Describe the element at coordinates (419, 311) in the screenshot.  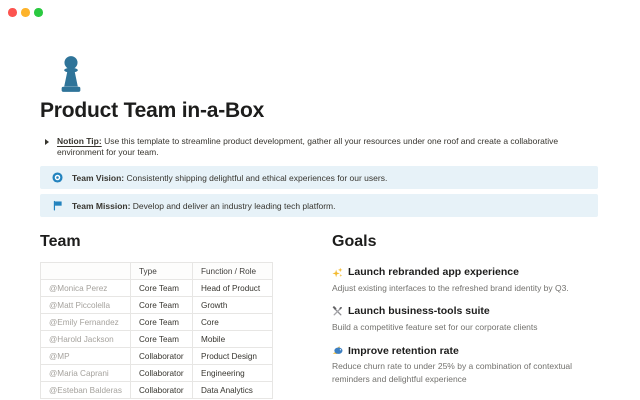
I see `goal-title-text: Launch business-tools suite` at that location.